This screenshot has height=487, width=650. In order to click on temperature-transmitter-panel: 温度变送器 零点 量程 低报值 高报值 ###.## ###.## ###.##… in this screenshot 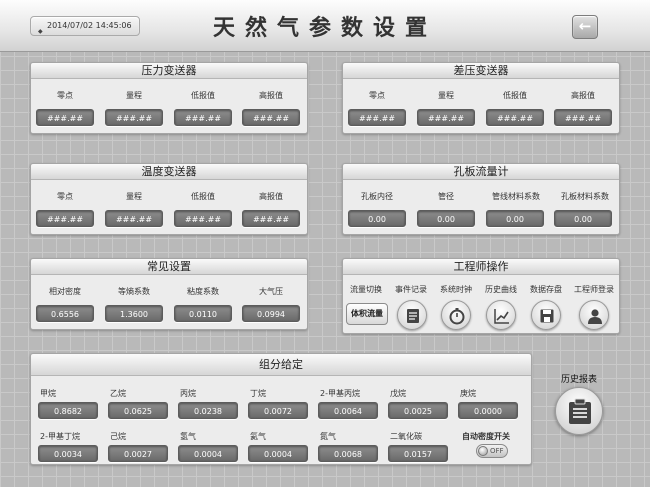, I will do `click(169, 199)`.